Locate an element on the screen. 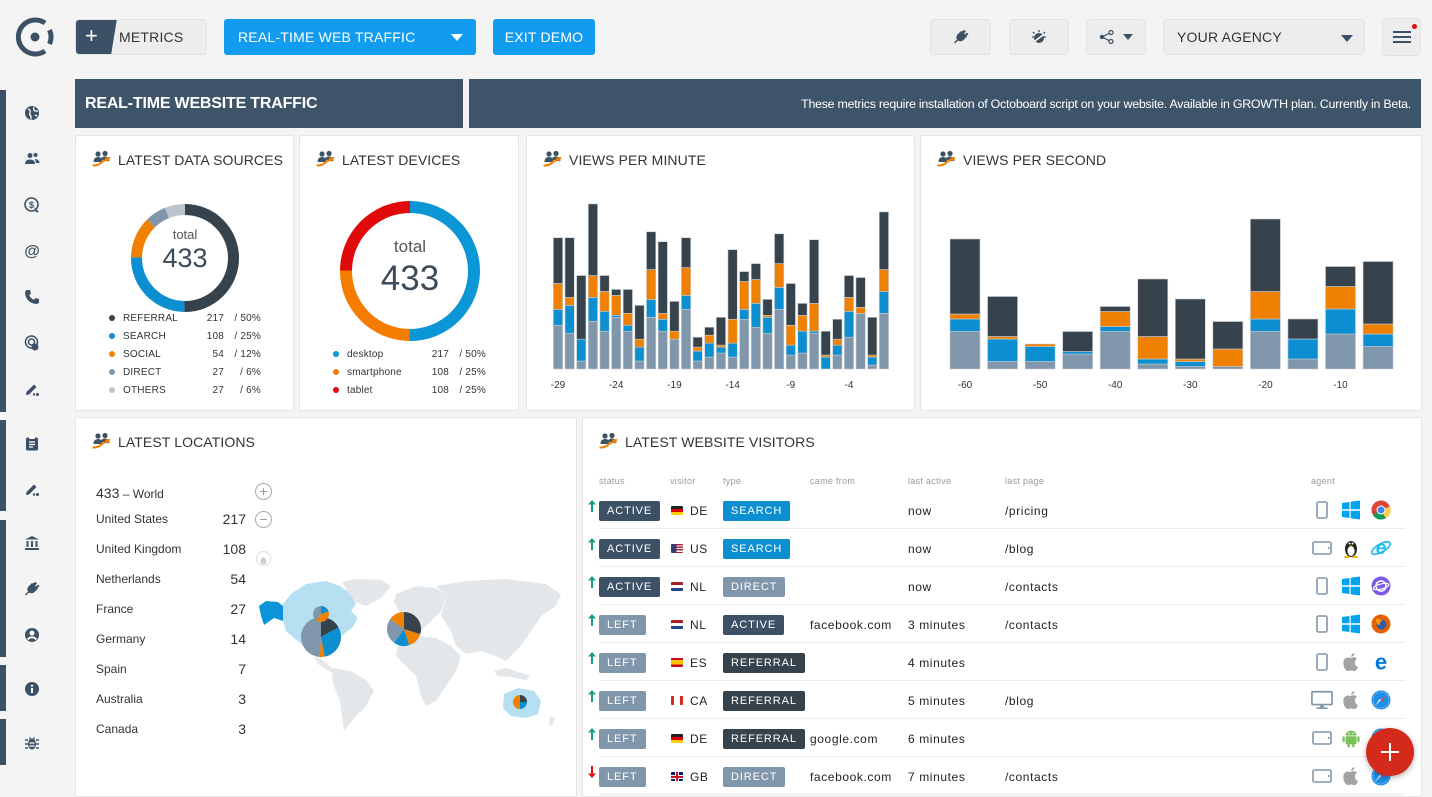 This screenshot has width=1432, height=797. map-home-button is located at coordinates (263, 558).